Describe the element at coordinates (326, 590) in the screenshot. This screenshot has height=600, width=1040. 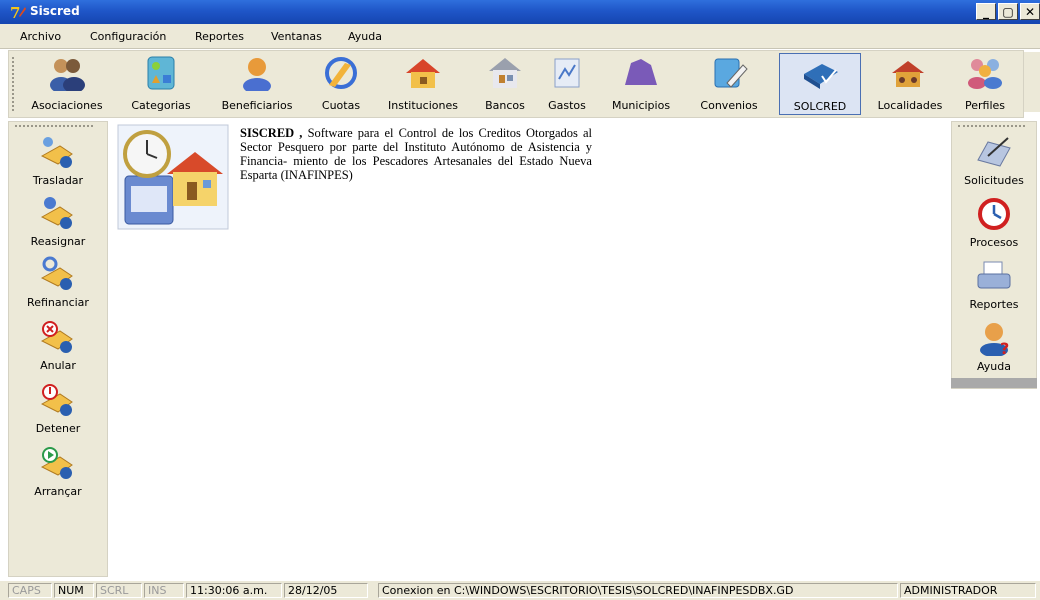
I see `status-date: 28/12/05` at that location.